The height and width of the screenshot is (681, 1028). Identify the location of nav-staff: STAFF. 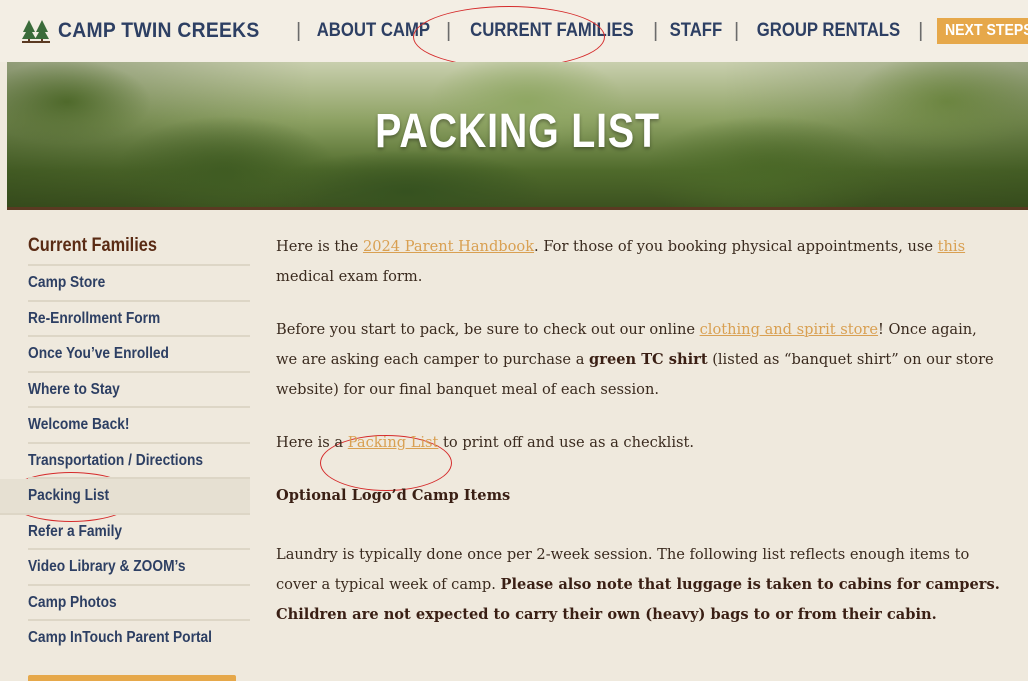
(696, 31).